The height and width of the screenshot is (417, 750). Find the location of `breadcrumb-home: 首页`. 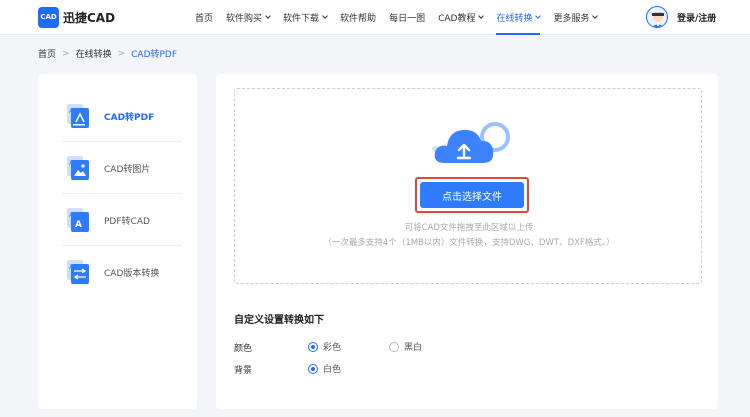

breadcrumb-home: 首页 is located at coordinates (47, 53).